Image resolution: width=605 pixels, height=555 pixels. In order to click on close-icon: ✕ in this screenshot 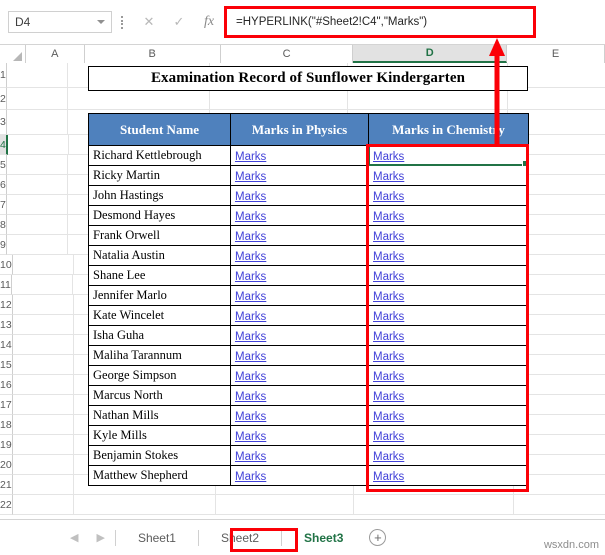, I will do `click(149, 22)`.